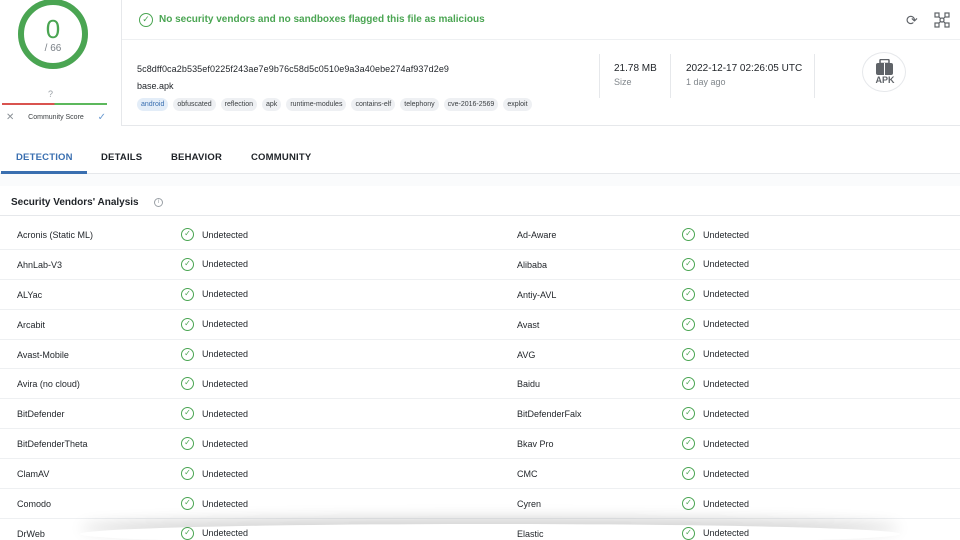  I want to click on tab-community: COMMUNITY, so click(281, 157).